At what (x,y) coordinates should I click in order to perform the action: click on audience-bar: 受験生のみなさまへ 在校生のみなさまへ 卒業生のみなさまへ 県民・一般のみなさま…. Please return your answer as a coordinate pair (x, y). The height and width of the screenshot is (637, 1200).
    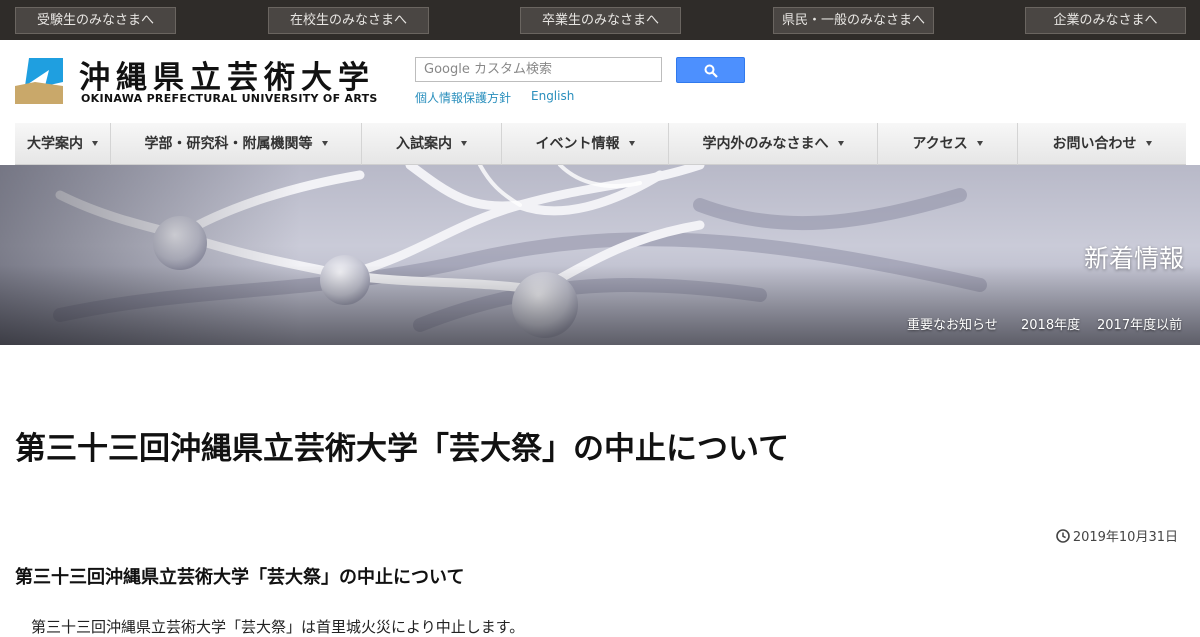
    Looking at the image, I should click on (600, 20).